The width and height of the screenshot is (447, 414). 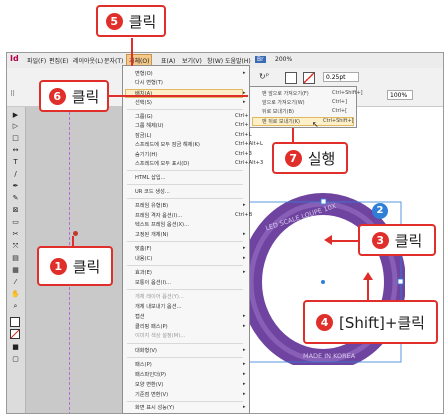 I want to click on rectangle-frame-tool-icon: ⊠, so click(x=15, y=210).